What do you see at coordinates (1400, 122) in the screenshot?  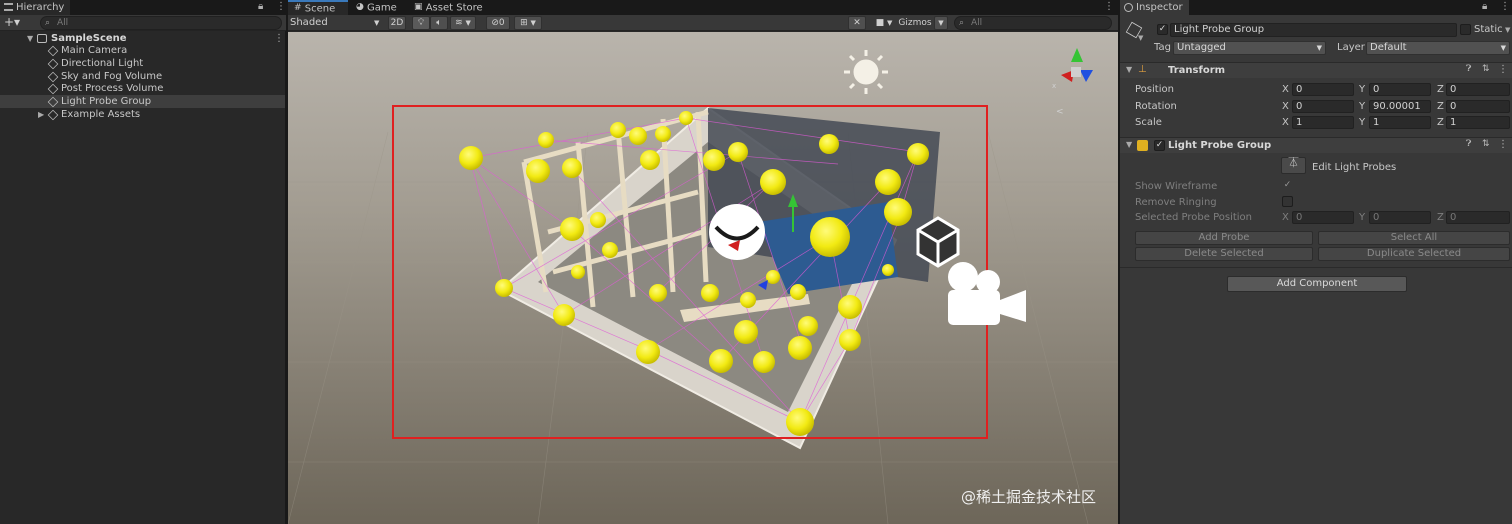 I see `scale-y-field: 1` at bounding box center [1400, 122].